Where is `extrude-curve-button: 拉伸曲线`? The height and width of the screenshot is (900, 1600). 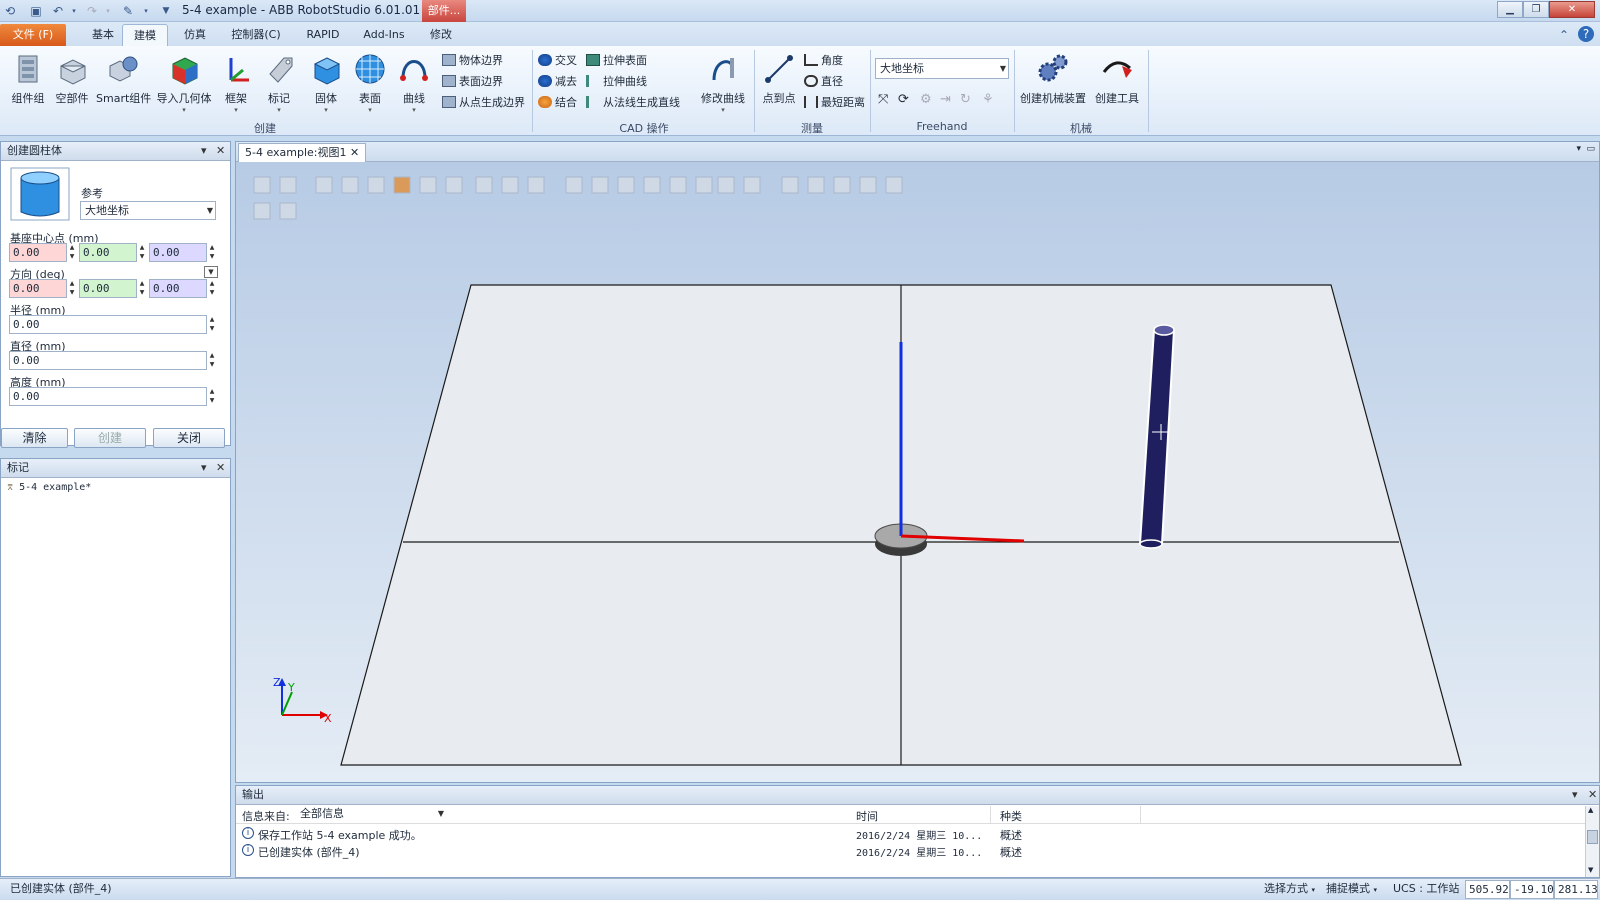 extrude-curve-button: 拉伸曲线 is located at coordinates (616, 82).